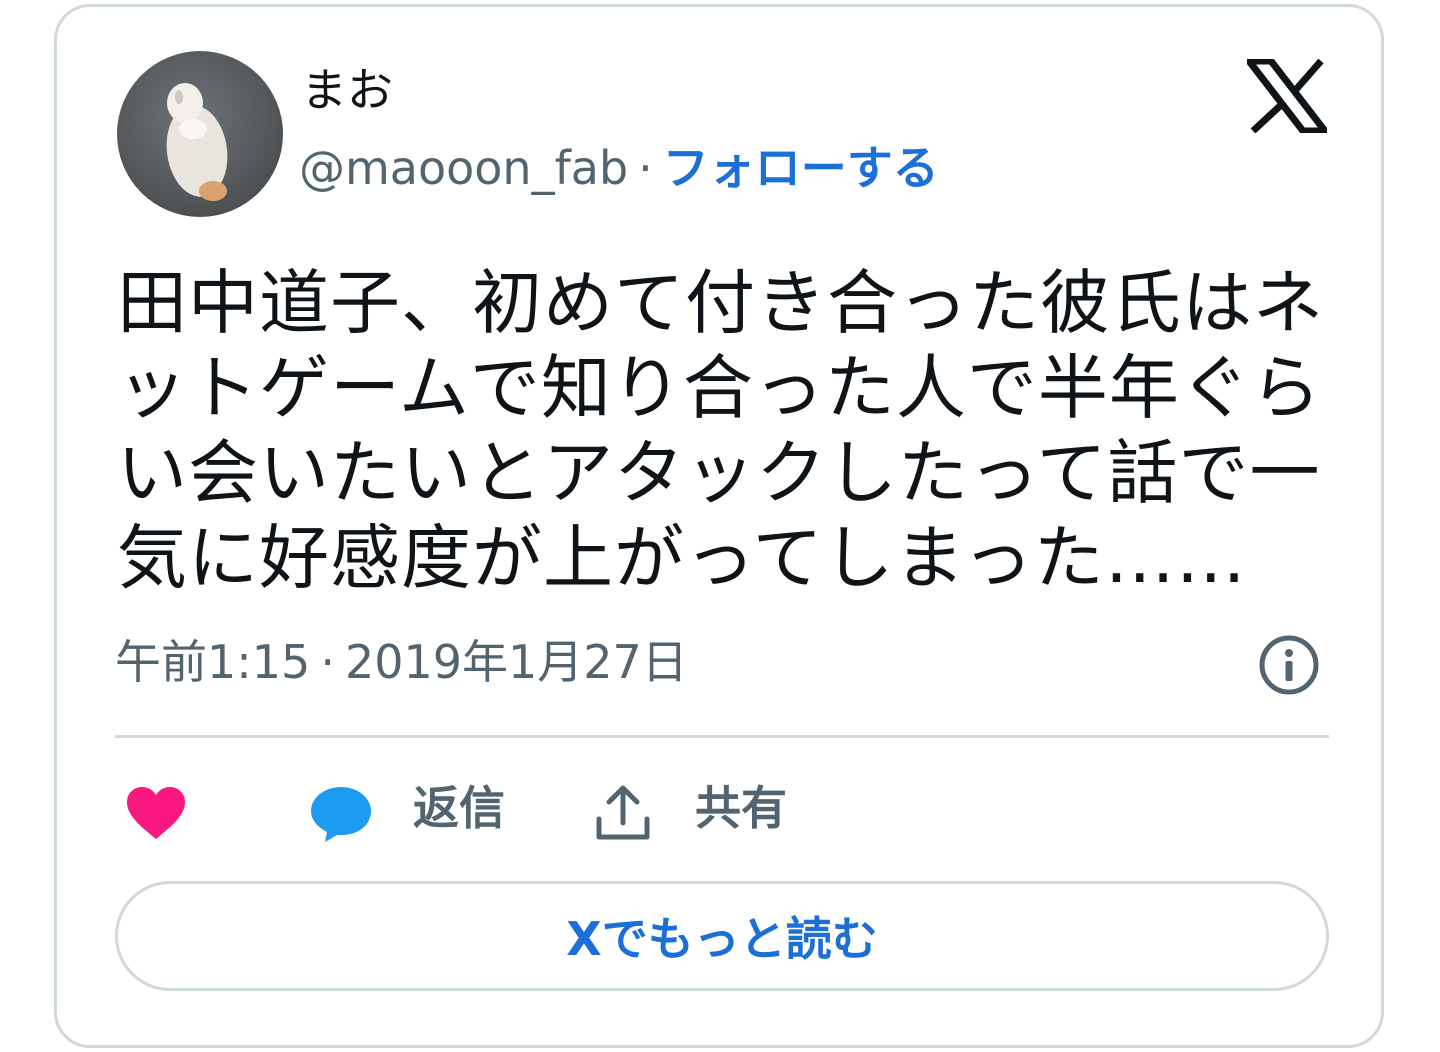  Describe the element at coordinates (459, 808) in the screenshot. I see `reply-button-label: 返信` at that location.